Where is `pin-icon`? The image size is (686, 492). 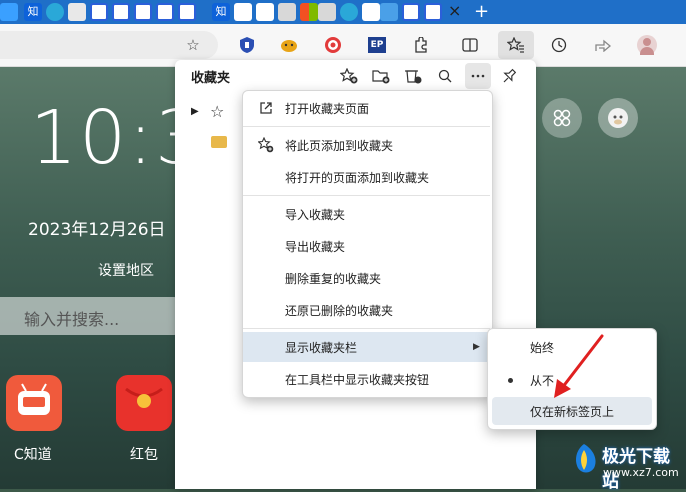
pin-icon is located at coordinates (509, 76).